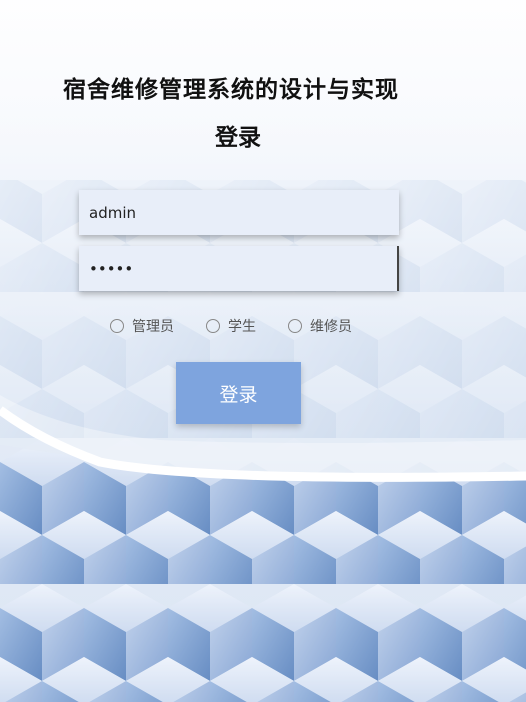 This screenshot has height=702, width=526. I want to click on login-button: 登录, so click(238, 393).